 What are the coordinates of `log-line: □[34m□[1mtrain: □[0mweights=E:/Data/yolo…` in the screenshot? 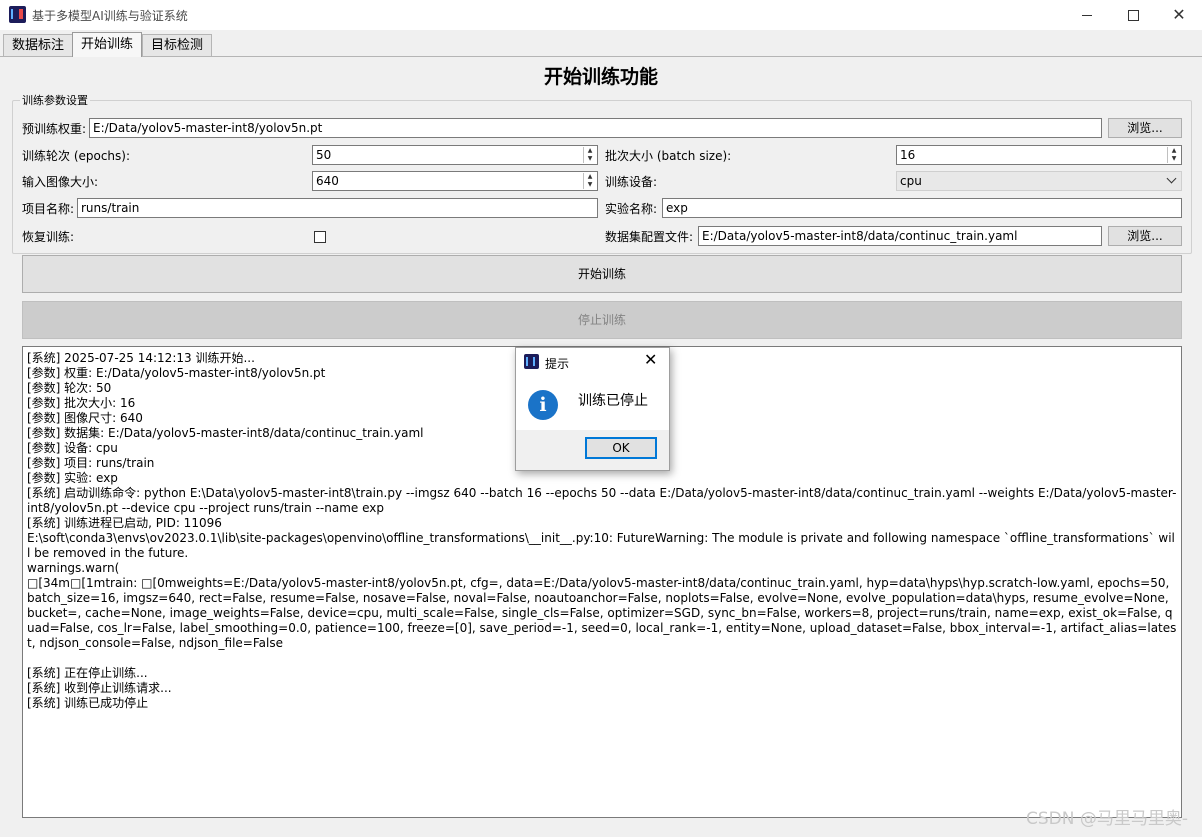 It's located at (602, 613).